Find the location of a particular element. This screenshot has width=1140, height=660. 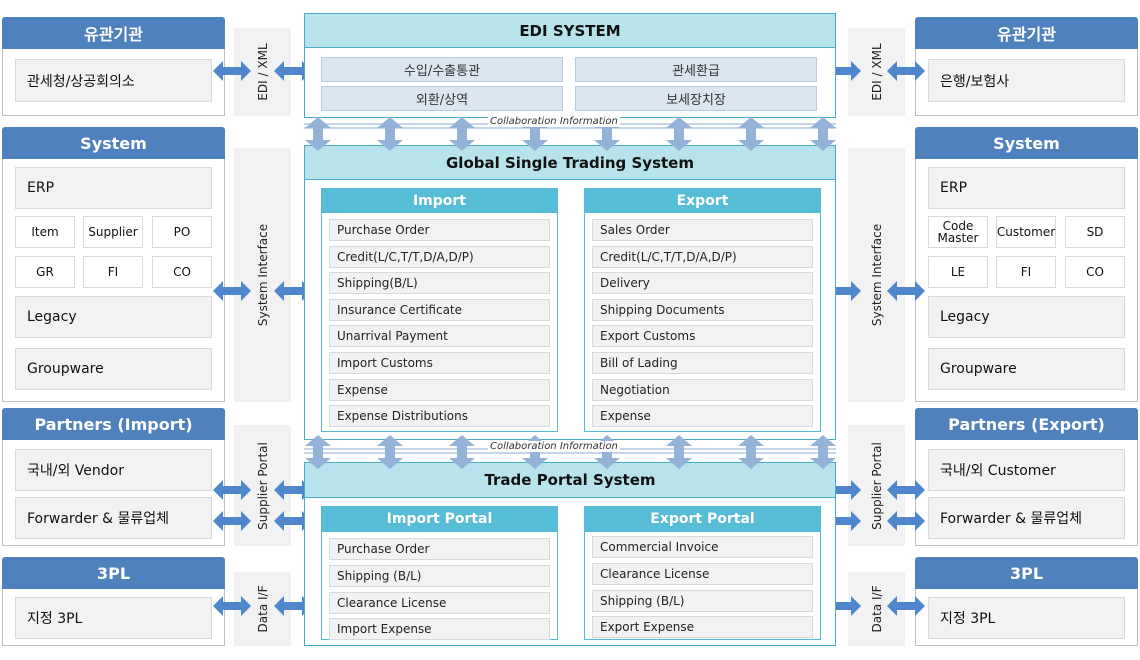

right-erp-box: ERP is located at coordinates (1026, 188).